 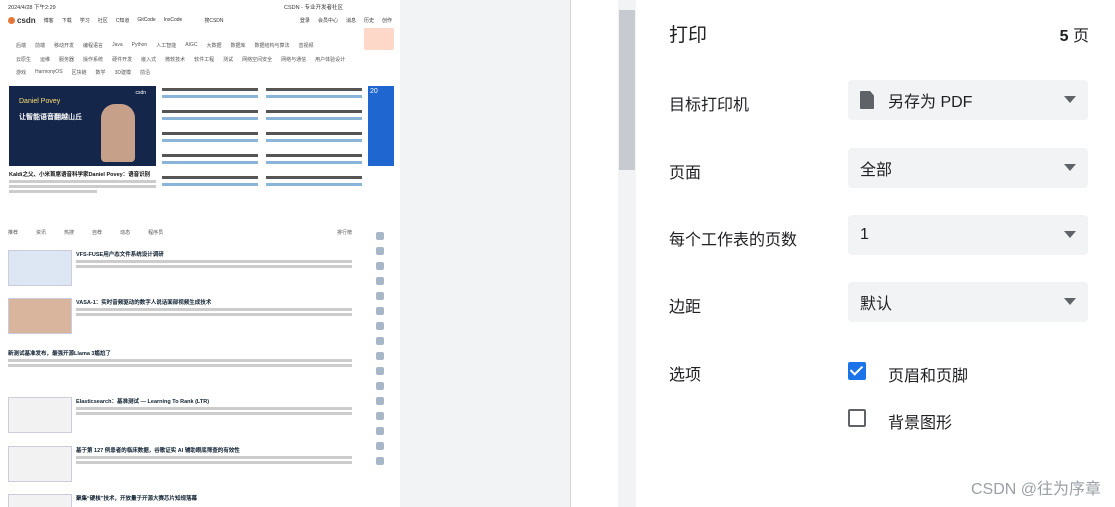 What do you see at coordinates (136, 498) in the screenshot?
I see `feed-title: 聚集“硬核”技术，开放量子开源大赛芯片知规落幕` at bounding box center [136, 498].